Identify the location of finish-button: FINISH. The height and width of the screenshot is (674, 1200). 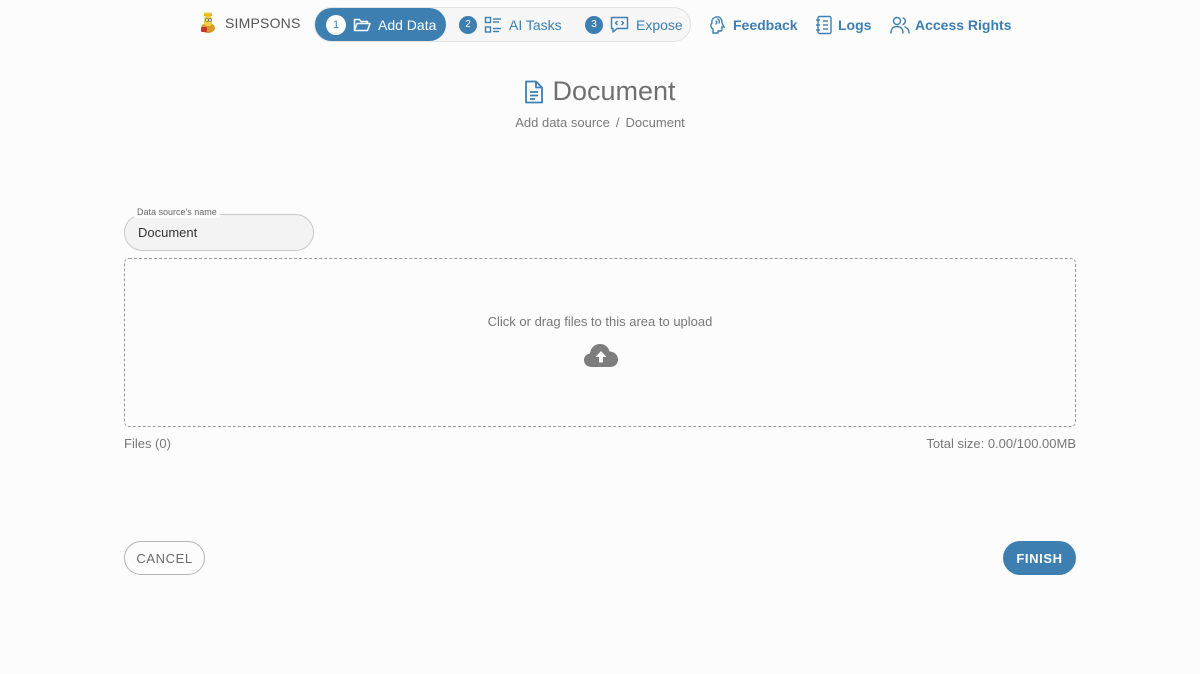
(1039, 558).